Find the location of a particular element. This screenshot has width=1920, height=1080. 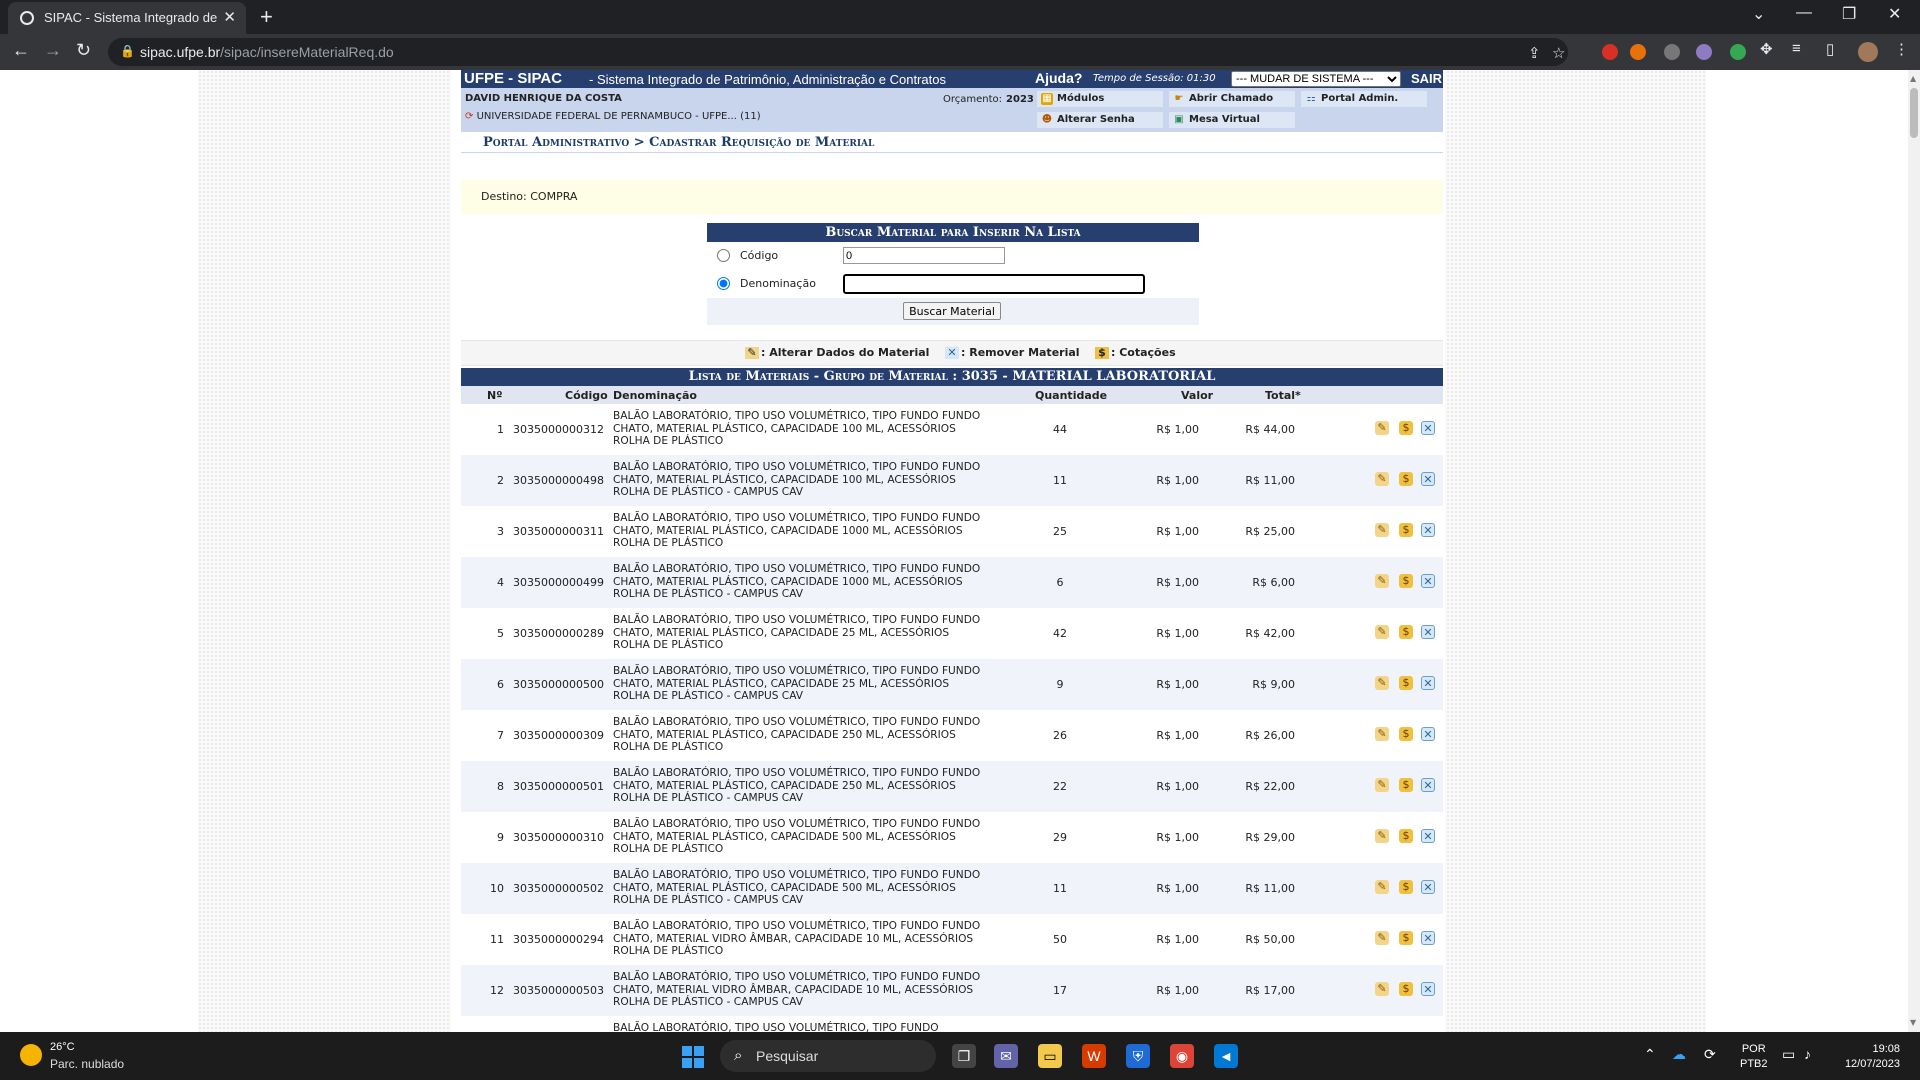

logout-link: SAIR is located at coordinates (1426, 78).